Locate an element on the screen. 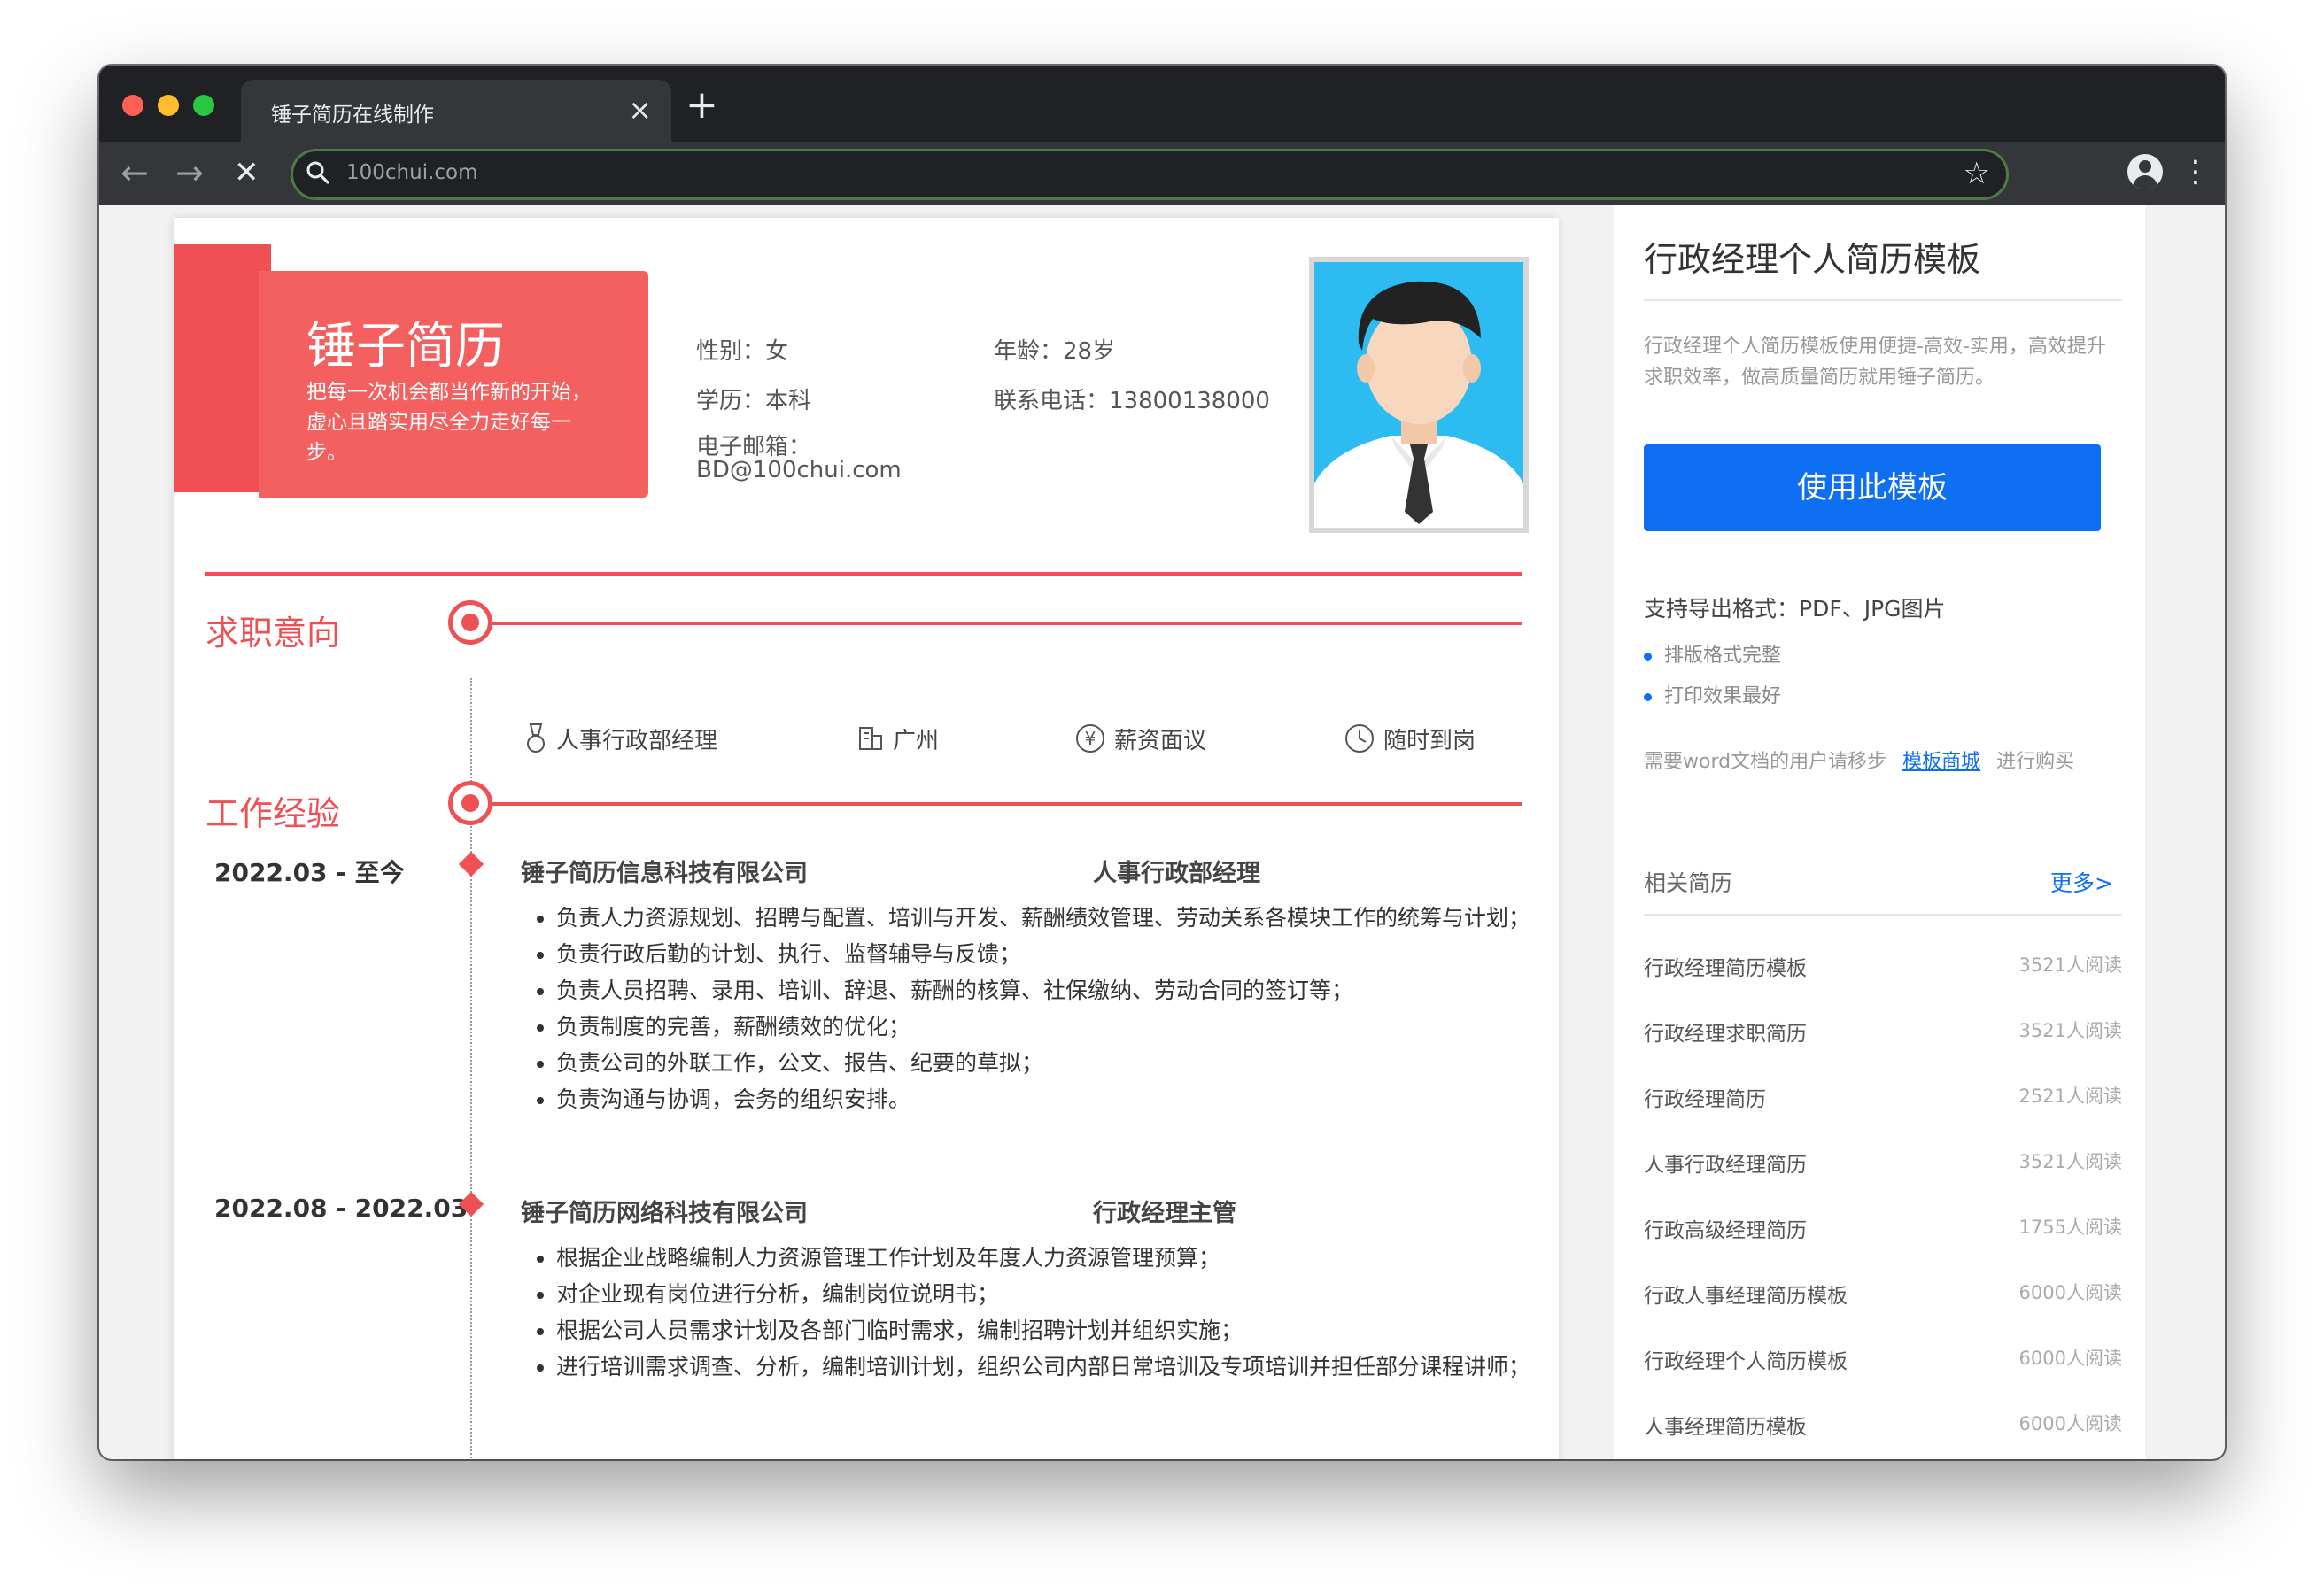 This screenshot has width=2324, height=1592. address-bar: 100chui.com ☆ is located at coordinates (1149, 174).